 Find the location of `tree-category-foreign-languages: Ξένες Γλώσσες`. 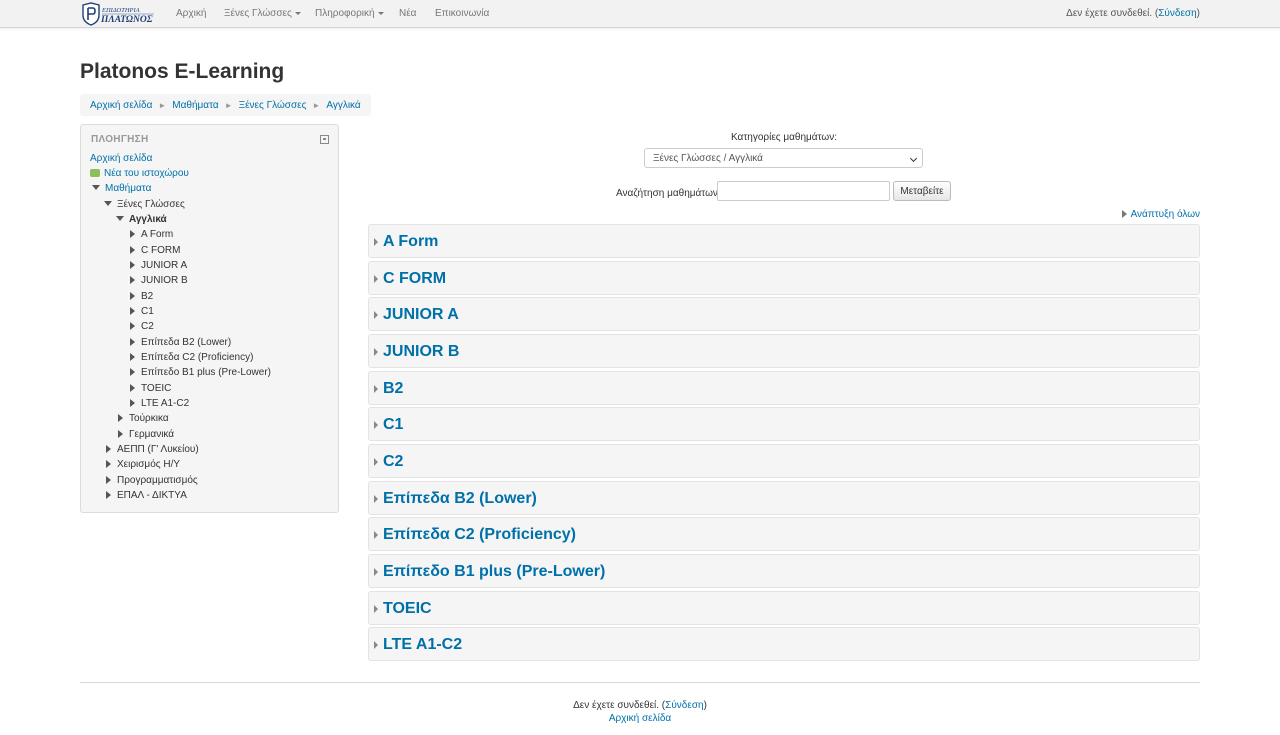

tree-category-foreign-languages: Ξένες Γλώσσες is located at coordinates (144, 205).